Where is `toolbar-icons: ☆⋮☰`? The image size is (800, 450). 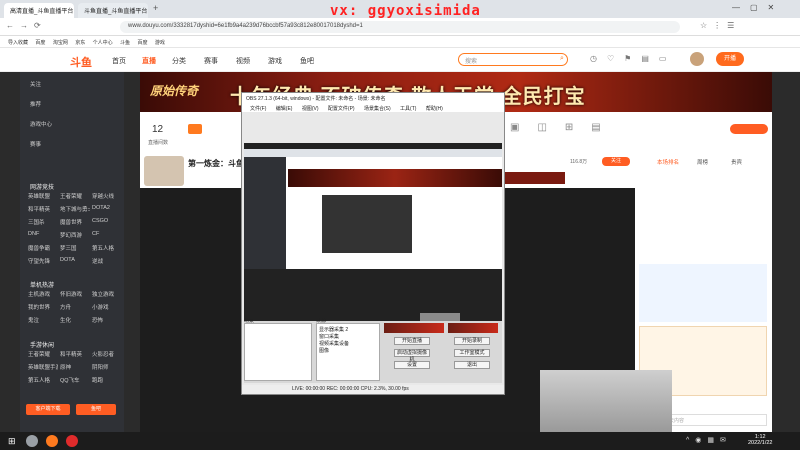
toolbar-icons: ☆⋮☰ is located at coordinates (720, 25).